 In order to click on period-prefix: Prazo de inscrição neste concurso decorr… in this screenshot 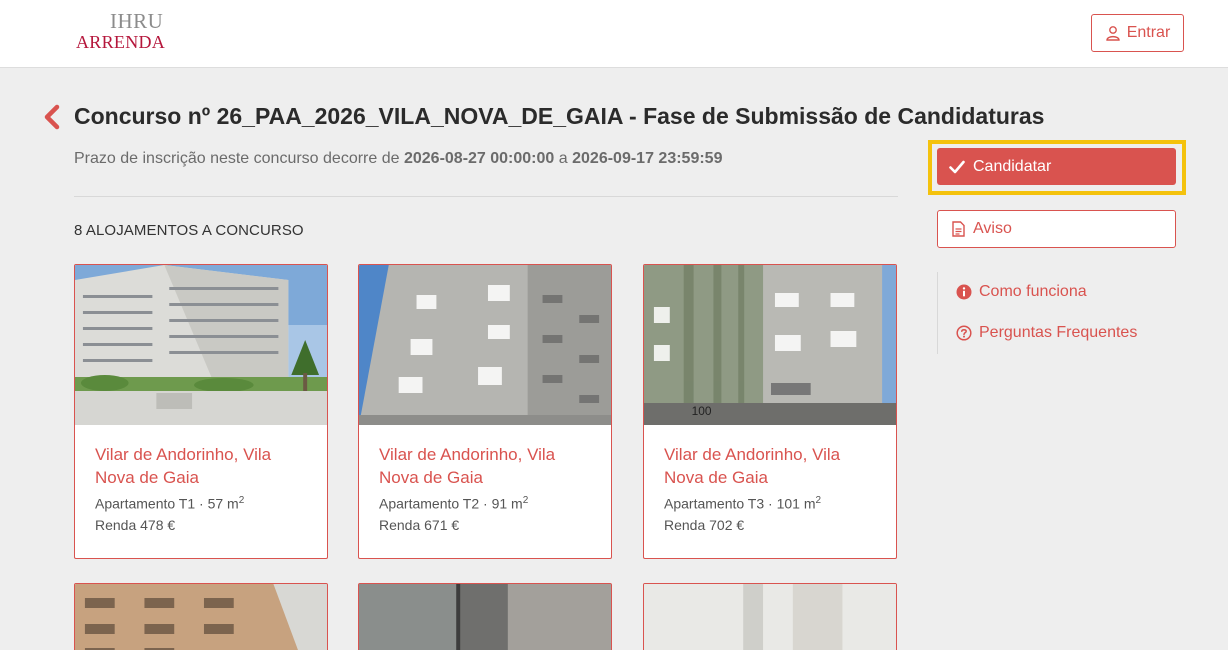, I will do `click(237, 158)`.